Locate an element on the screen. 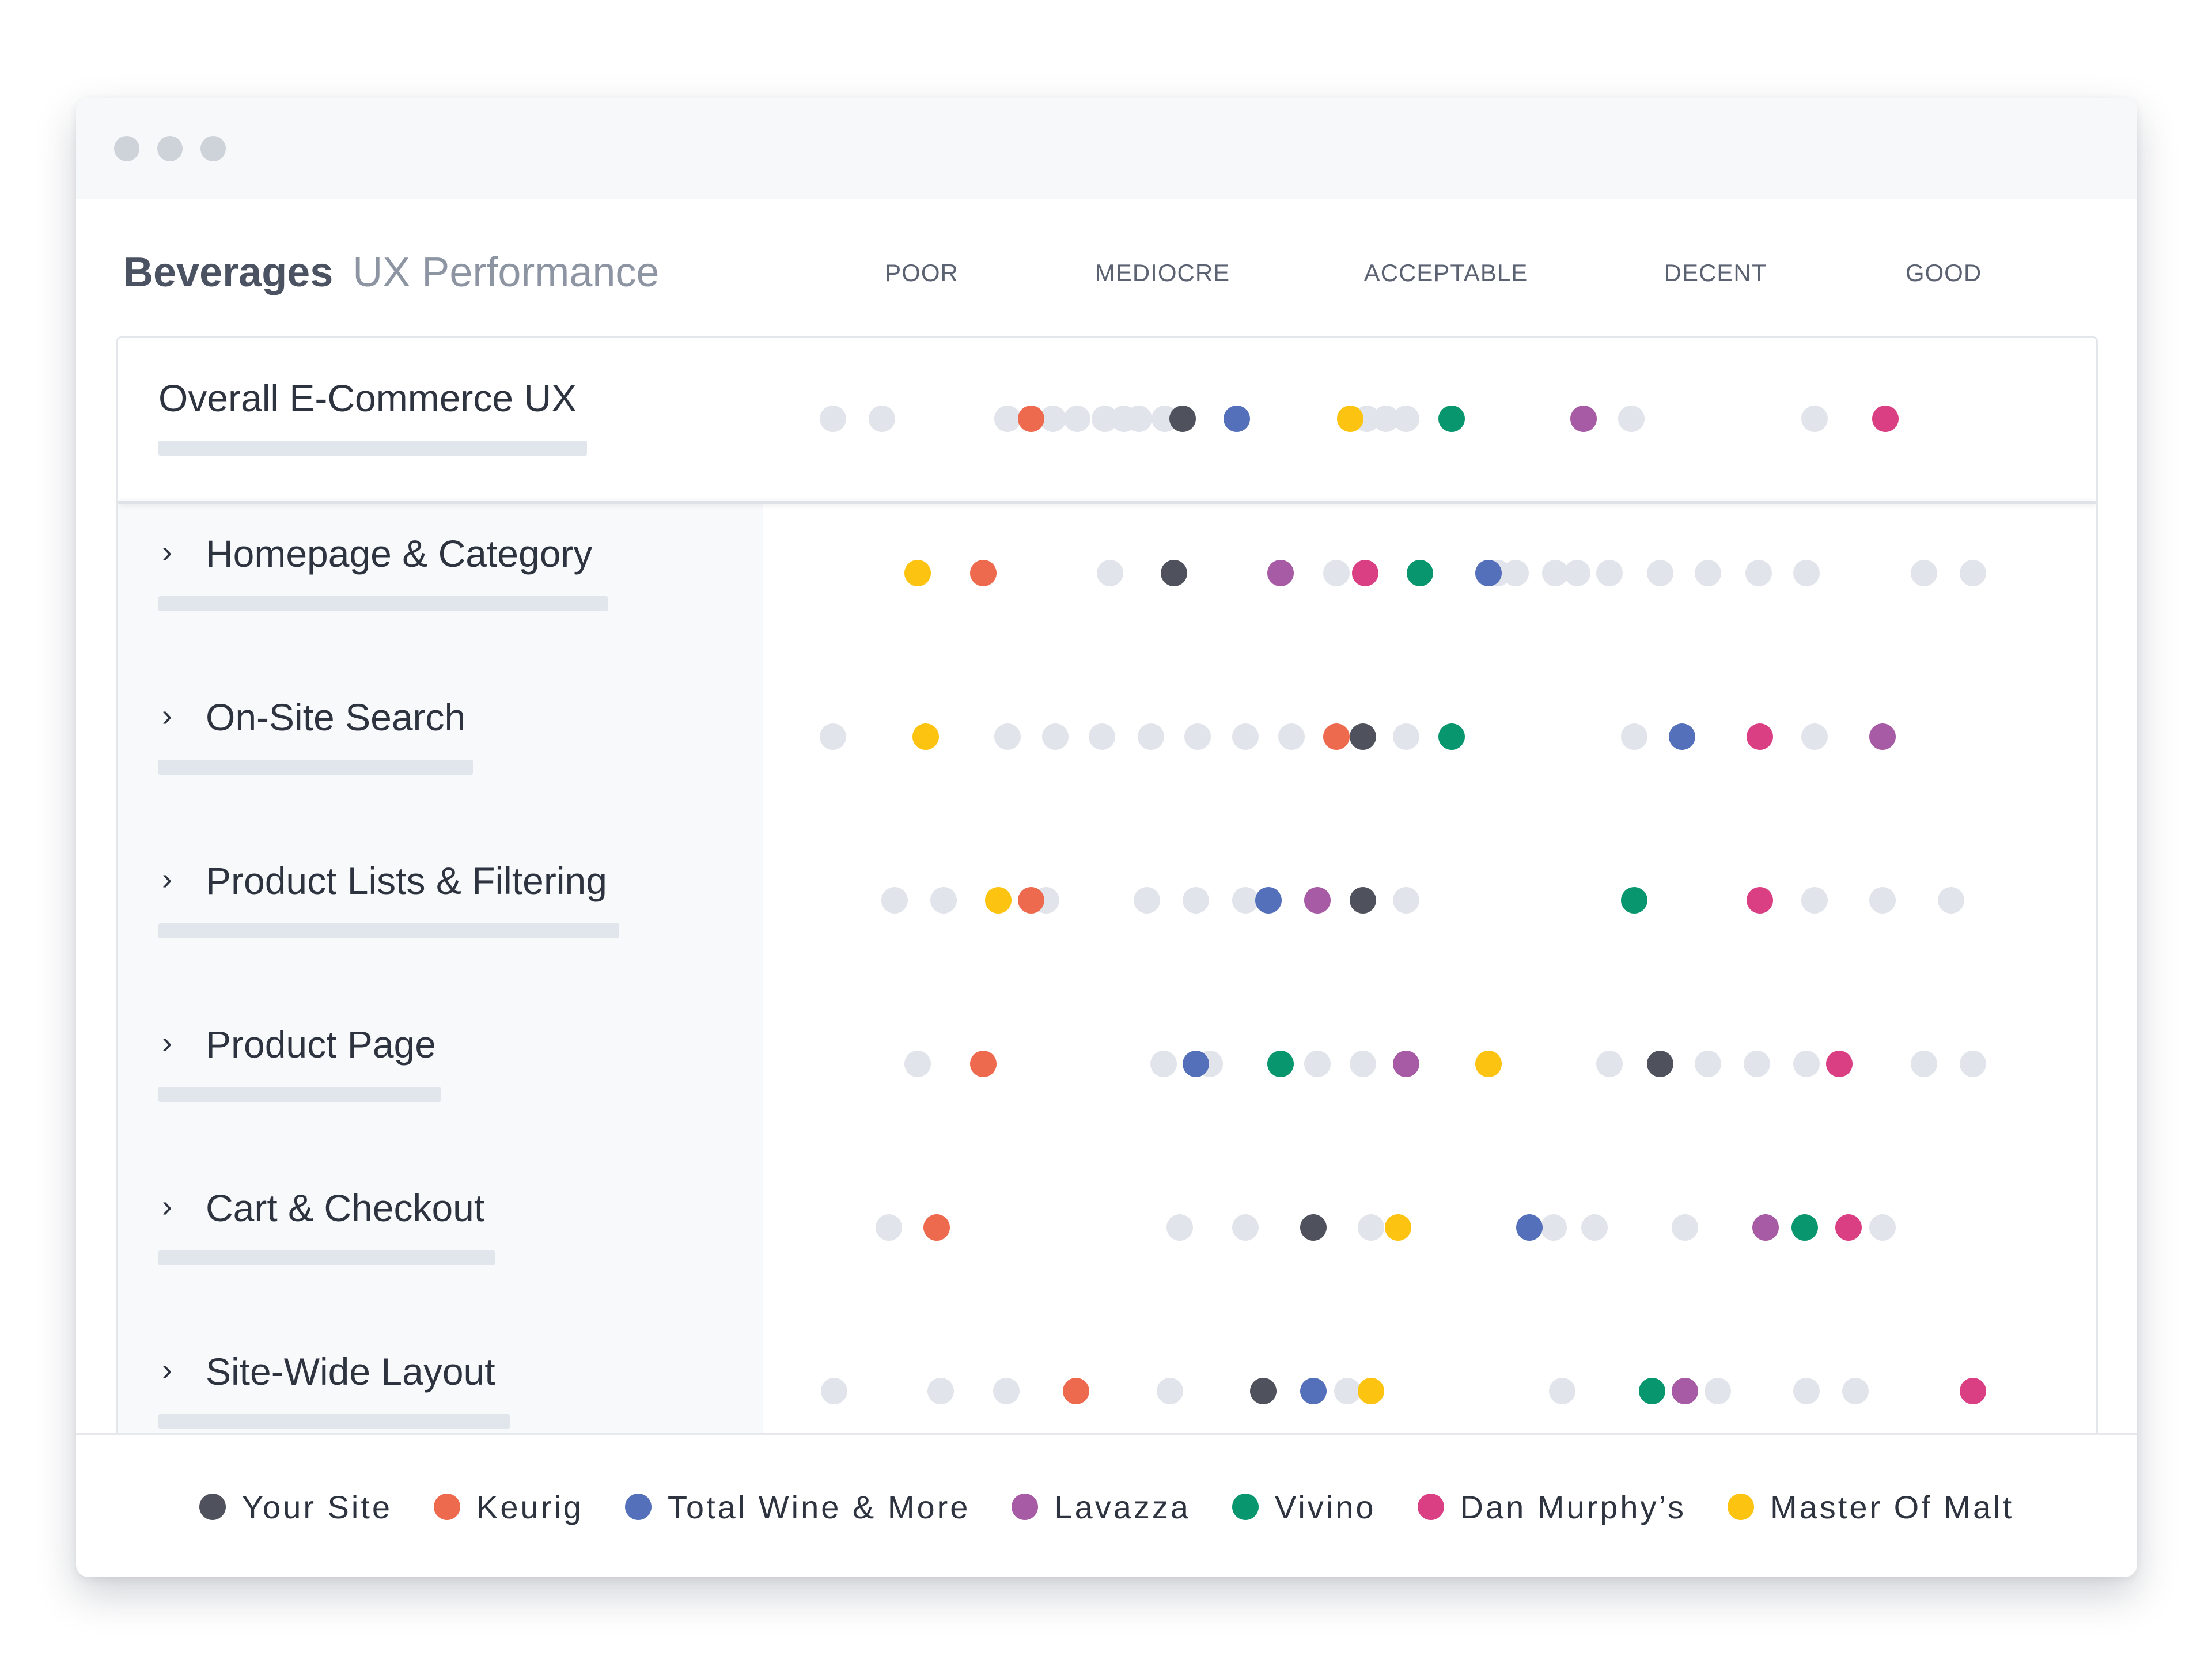  row-product-page: › Product Page is located at coordinates (1107, 1082).